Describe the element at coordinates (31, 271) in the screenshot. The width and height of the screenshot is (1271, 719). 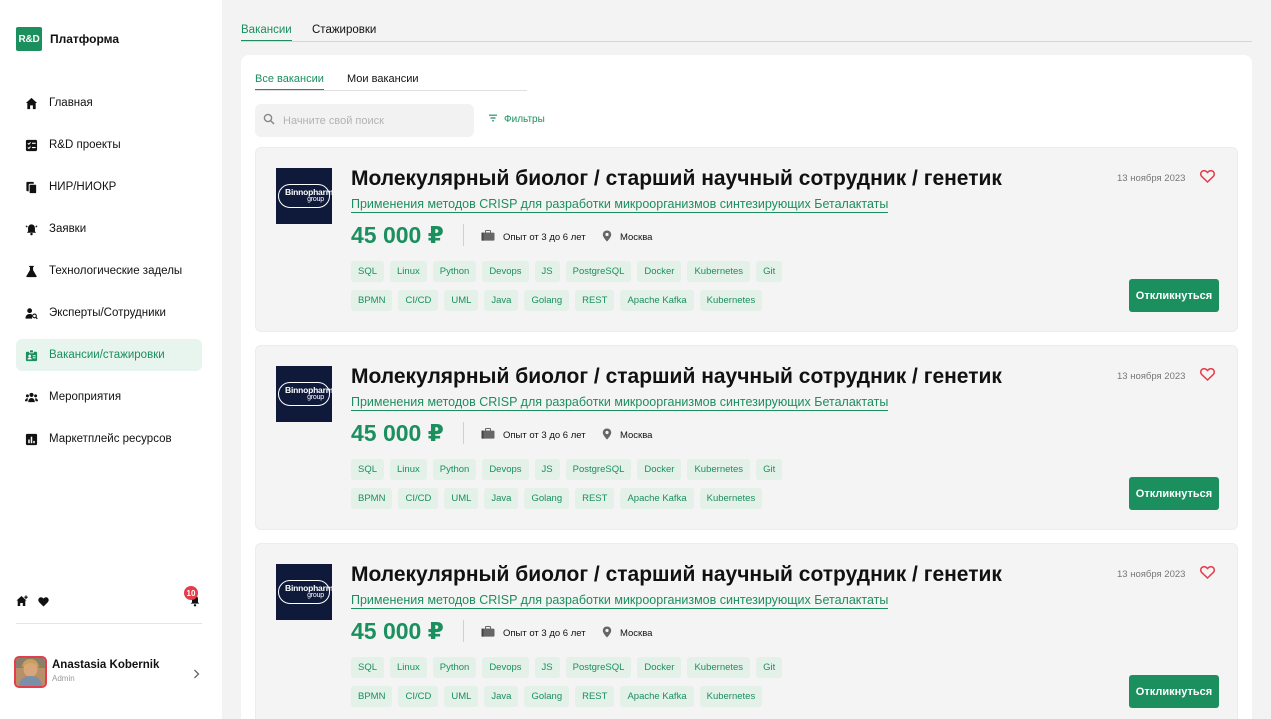
I see `flask-icon` at that location.